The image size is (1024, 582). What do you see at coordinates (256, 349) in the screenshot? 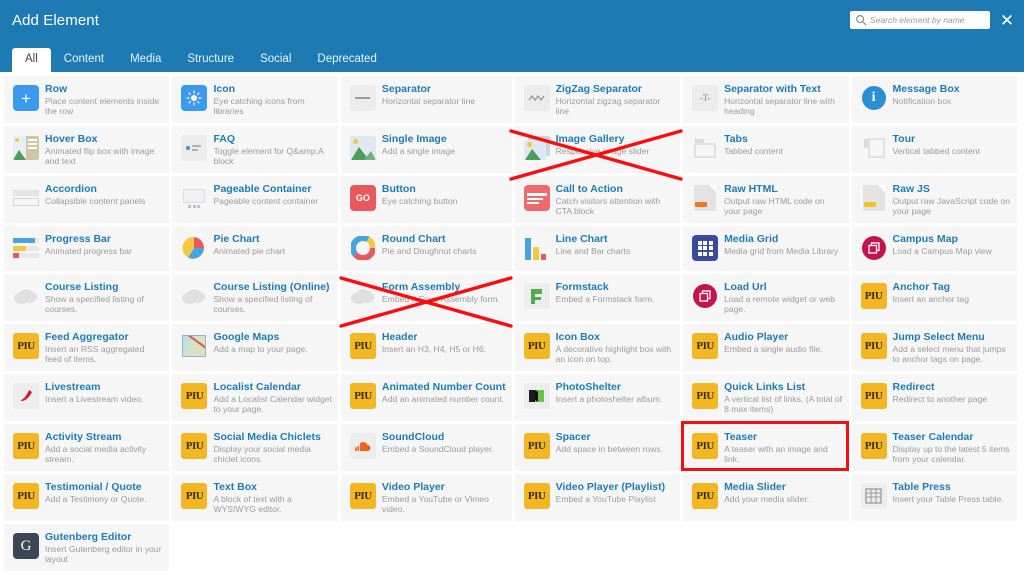
I see `element-card-google-maps: Google Maps Add a map to your page.` at bounding box center [256, 349].